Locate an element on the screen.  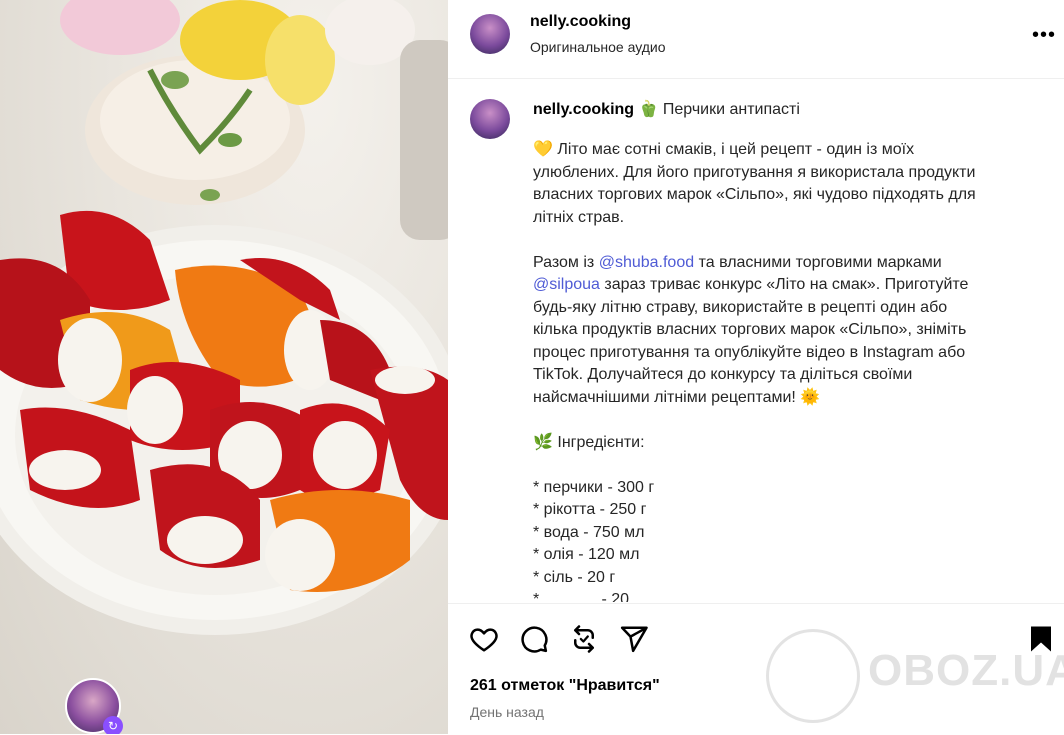
watermark-logo is located at coordinates (813, 676).